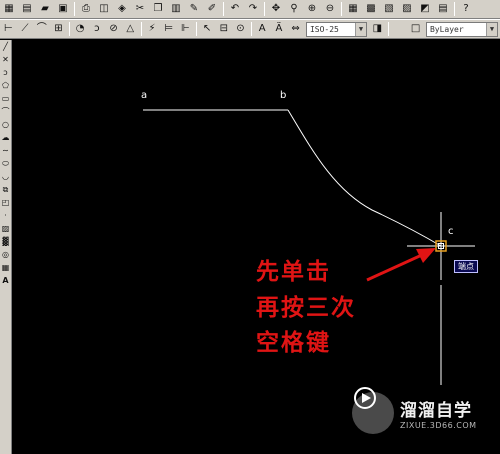 This screenshot has height=454, width=500. Describe the element at coordinates (293, 272) in the screenshot. I see `annotation-line-1: 先单击` at that location.